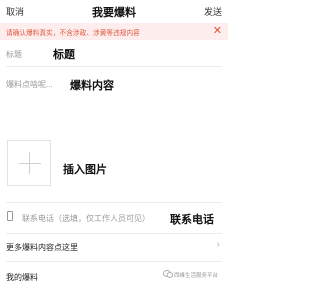 This screenshot has height=285, width=320. Describe the element at coordinates (73, 33) in the screenshot. I see `notice-text: 请确认爆料真实，不含涉政、涉黄等违规内容` at that location.